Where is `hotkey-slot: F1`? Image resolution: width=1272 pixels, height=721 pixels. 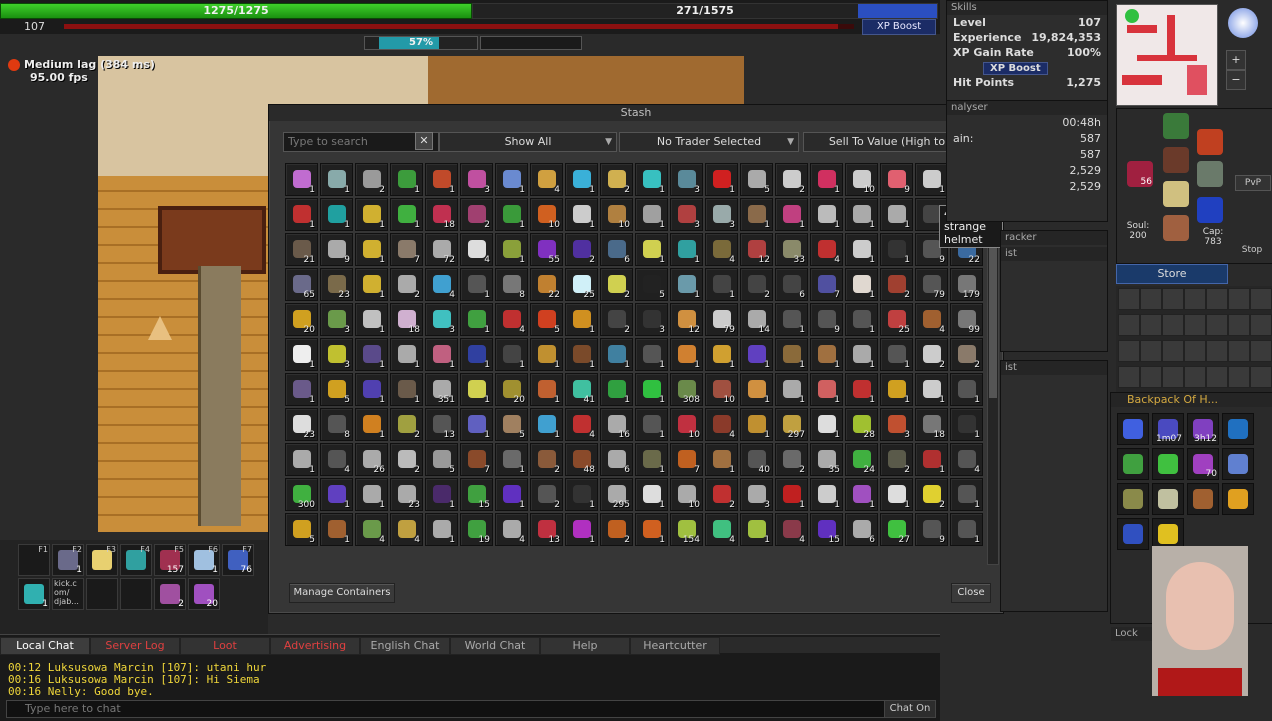 hotkey-slot: F1 is located at coordinates (34, 560).